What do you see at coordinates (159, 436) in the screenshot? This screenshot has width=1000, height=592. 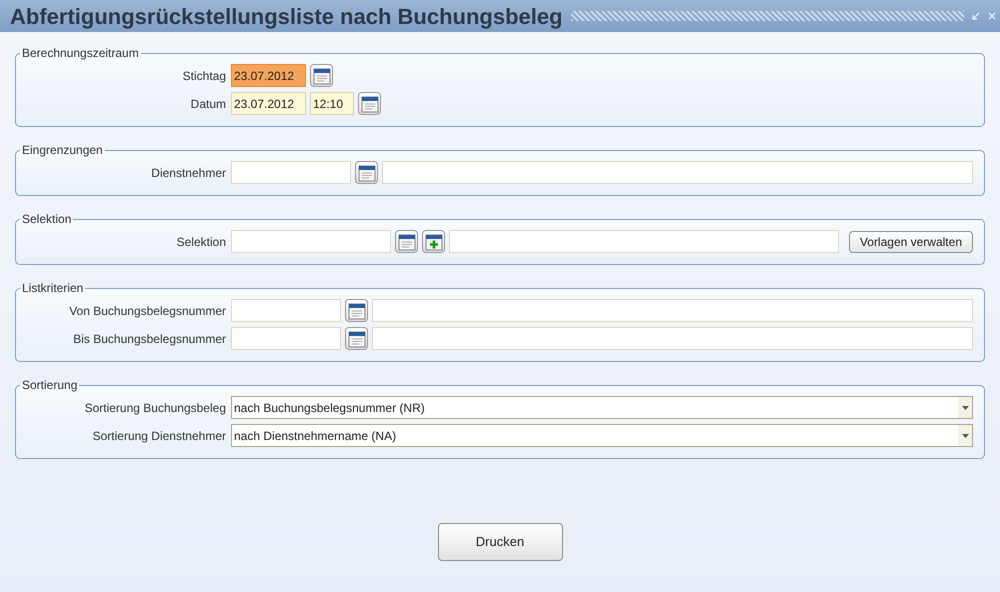 I see `field-label: Sortierung Dienstnehmer` at bounding box center [159, 436].